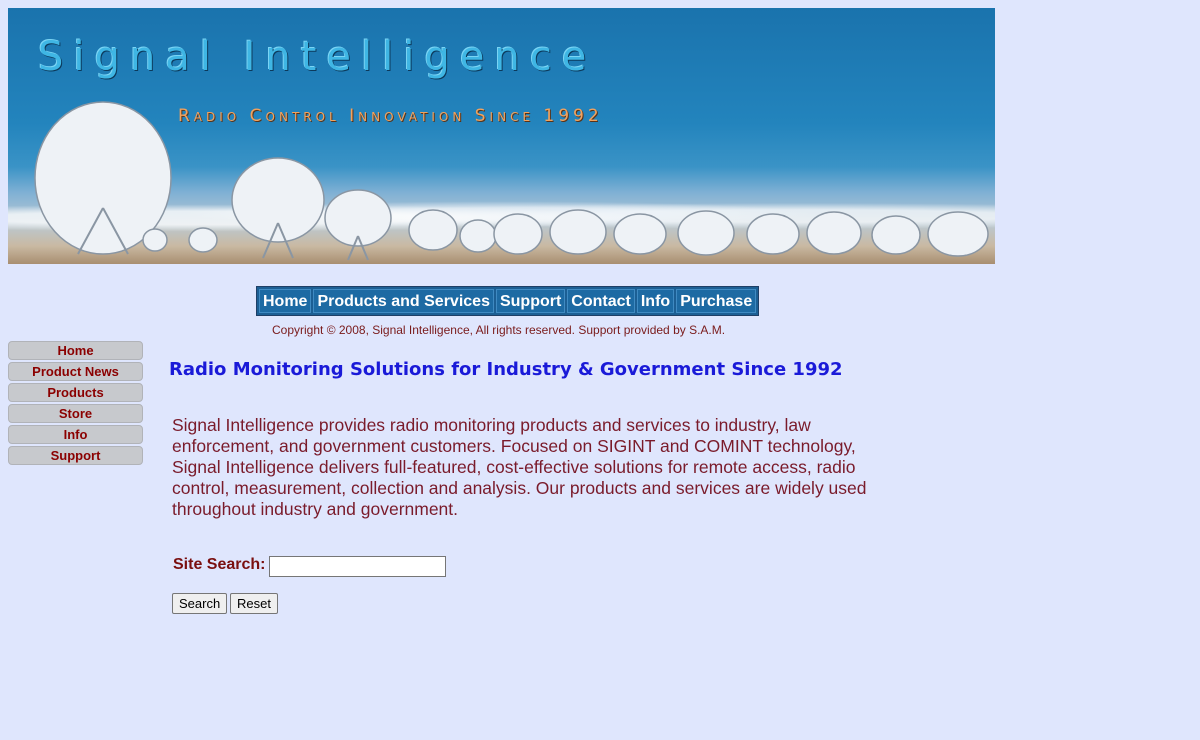 Image resolution: width=1200 pixels, height=740 pixels. What do you see at coordinates (75, 455) in the screenshot?
I see `sidenav-support: Support` at bounding box center [75, 455].